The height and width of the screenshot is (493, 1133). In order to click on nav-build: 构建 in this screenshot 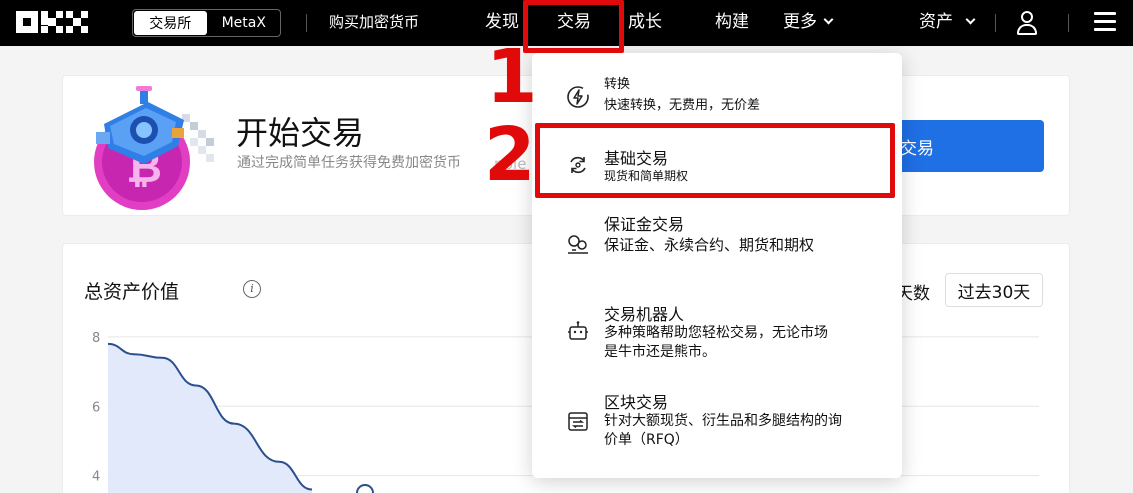, I will do `click(732, 23)`.